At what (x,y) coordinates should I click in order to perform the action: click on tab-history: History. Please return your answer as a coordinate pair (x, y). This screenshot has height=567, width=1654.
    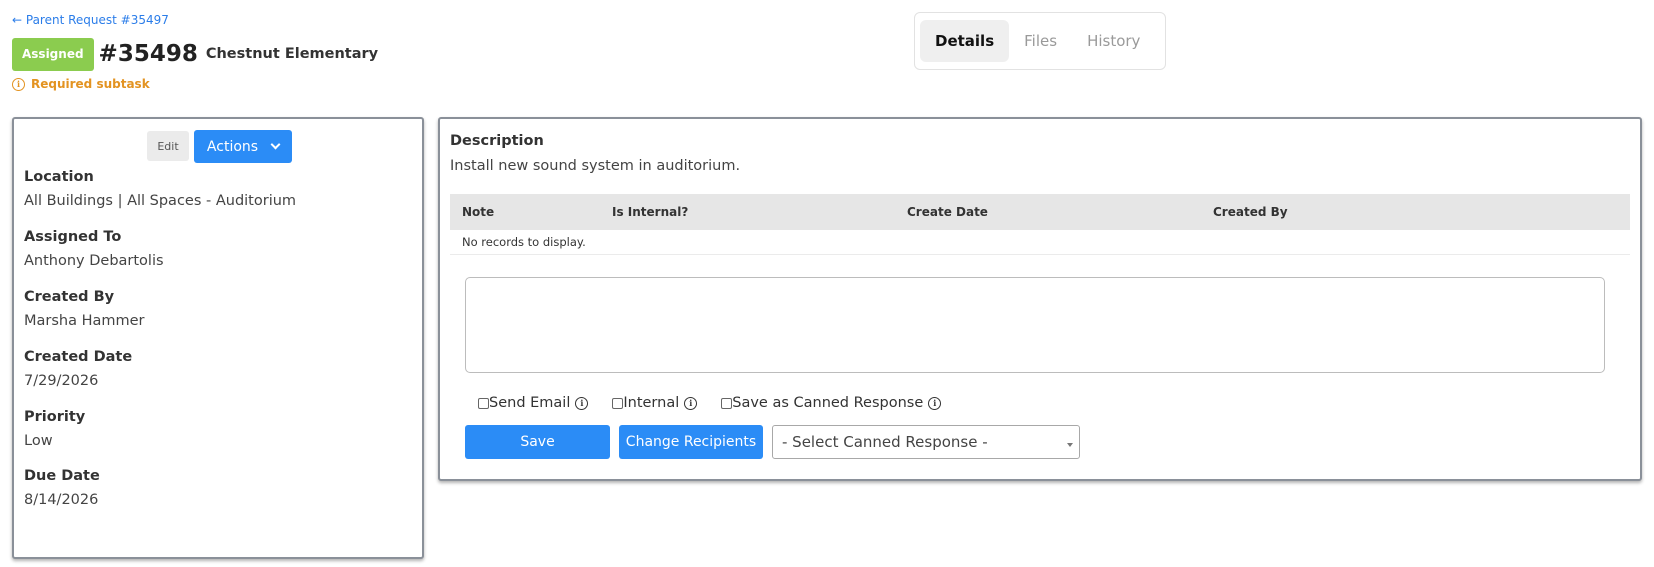
    Looking at the image, I should click on (1113, 41).